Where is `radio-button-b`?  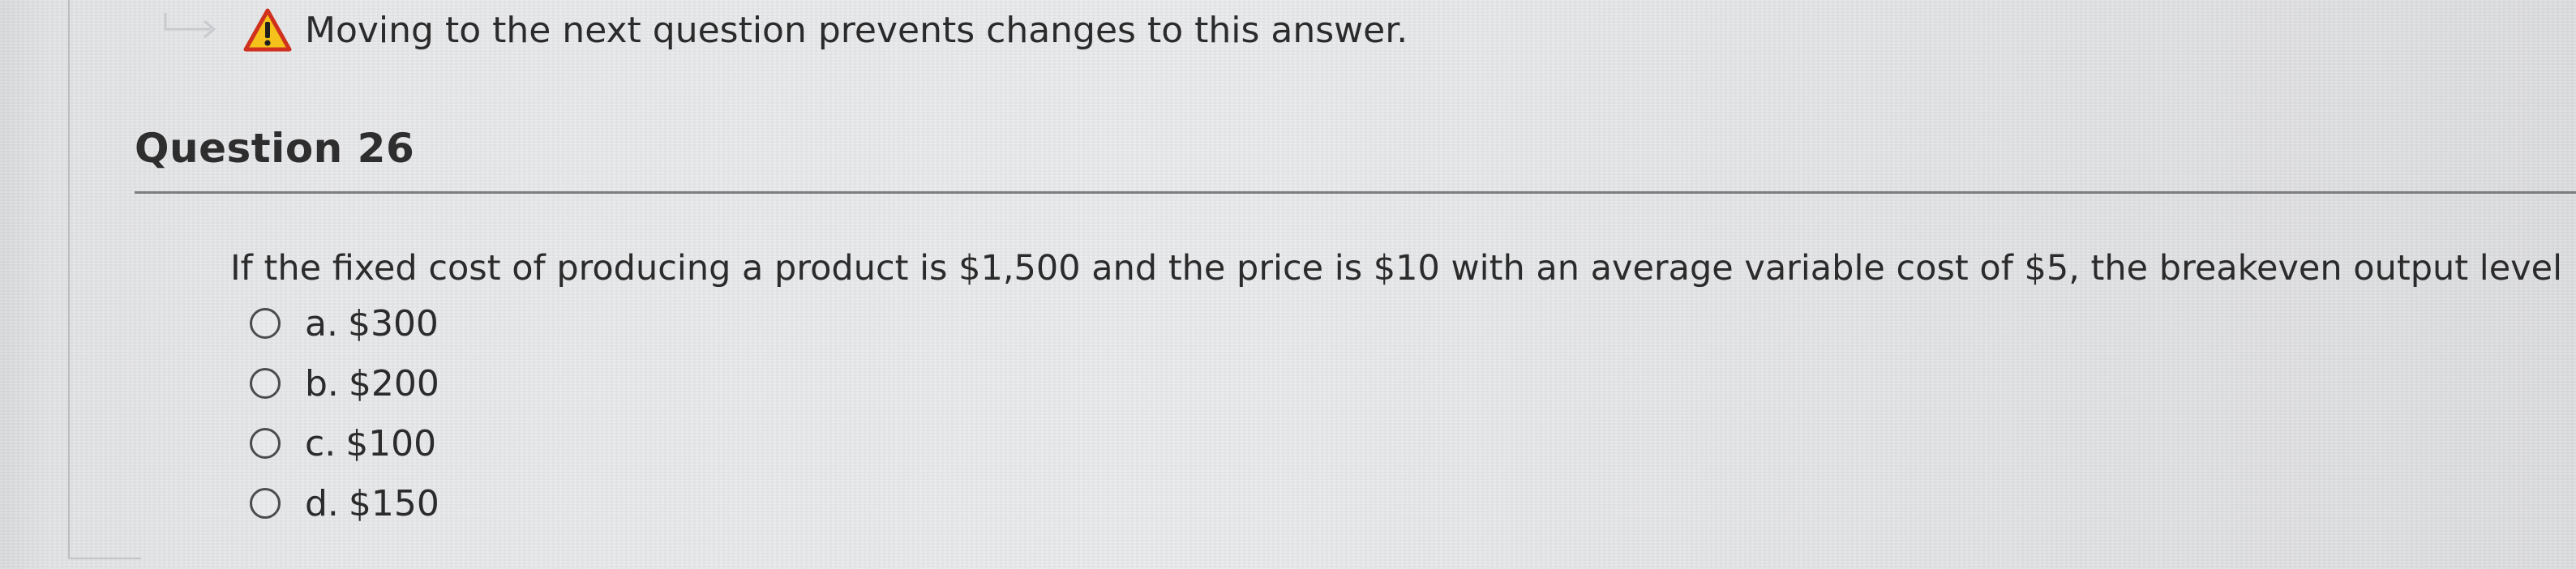 radio-button-b is located at coordinates (265, 383).